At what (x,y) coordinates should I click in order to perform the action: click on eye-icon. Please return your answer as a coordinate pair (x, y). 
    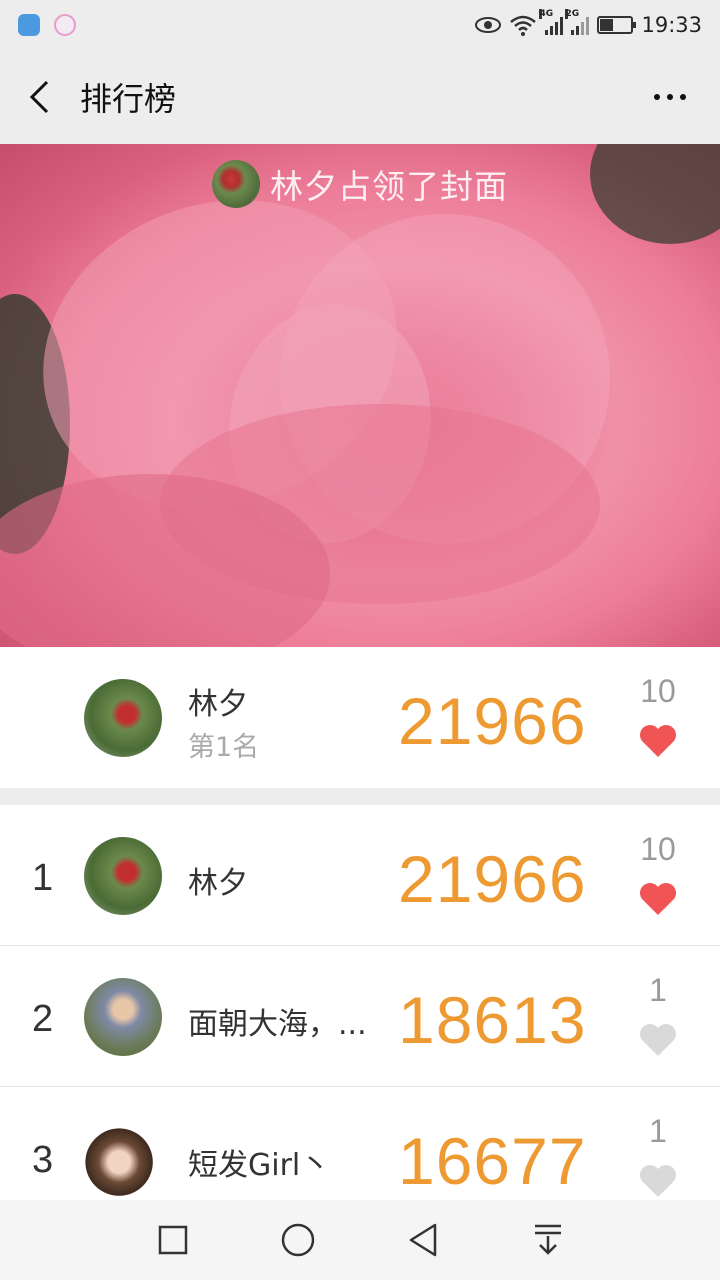
    Looking at the image, I should click on (488, 25).